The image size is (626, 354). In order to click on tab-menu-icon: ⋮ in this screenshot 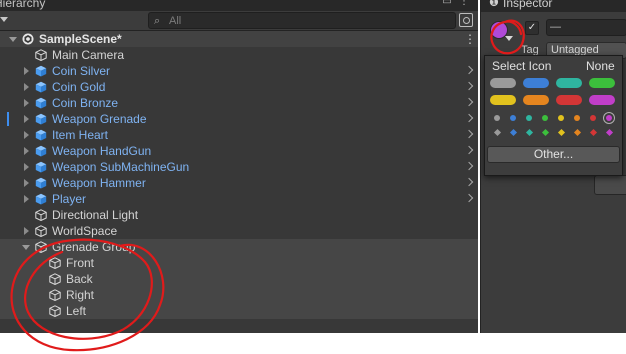, I will do `click(464, 3)`.